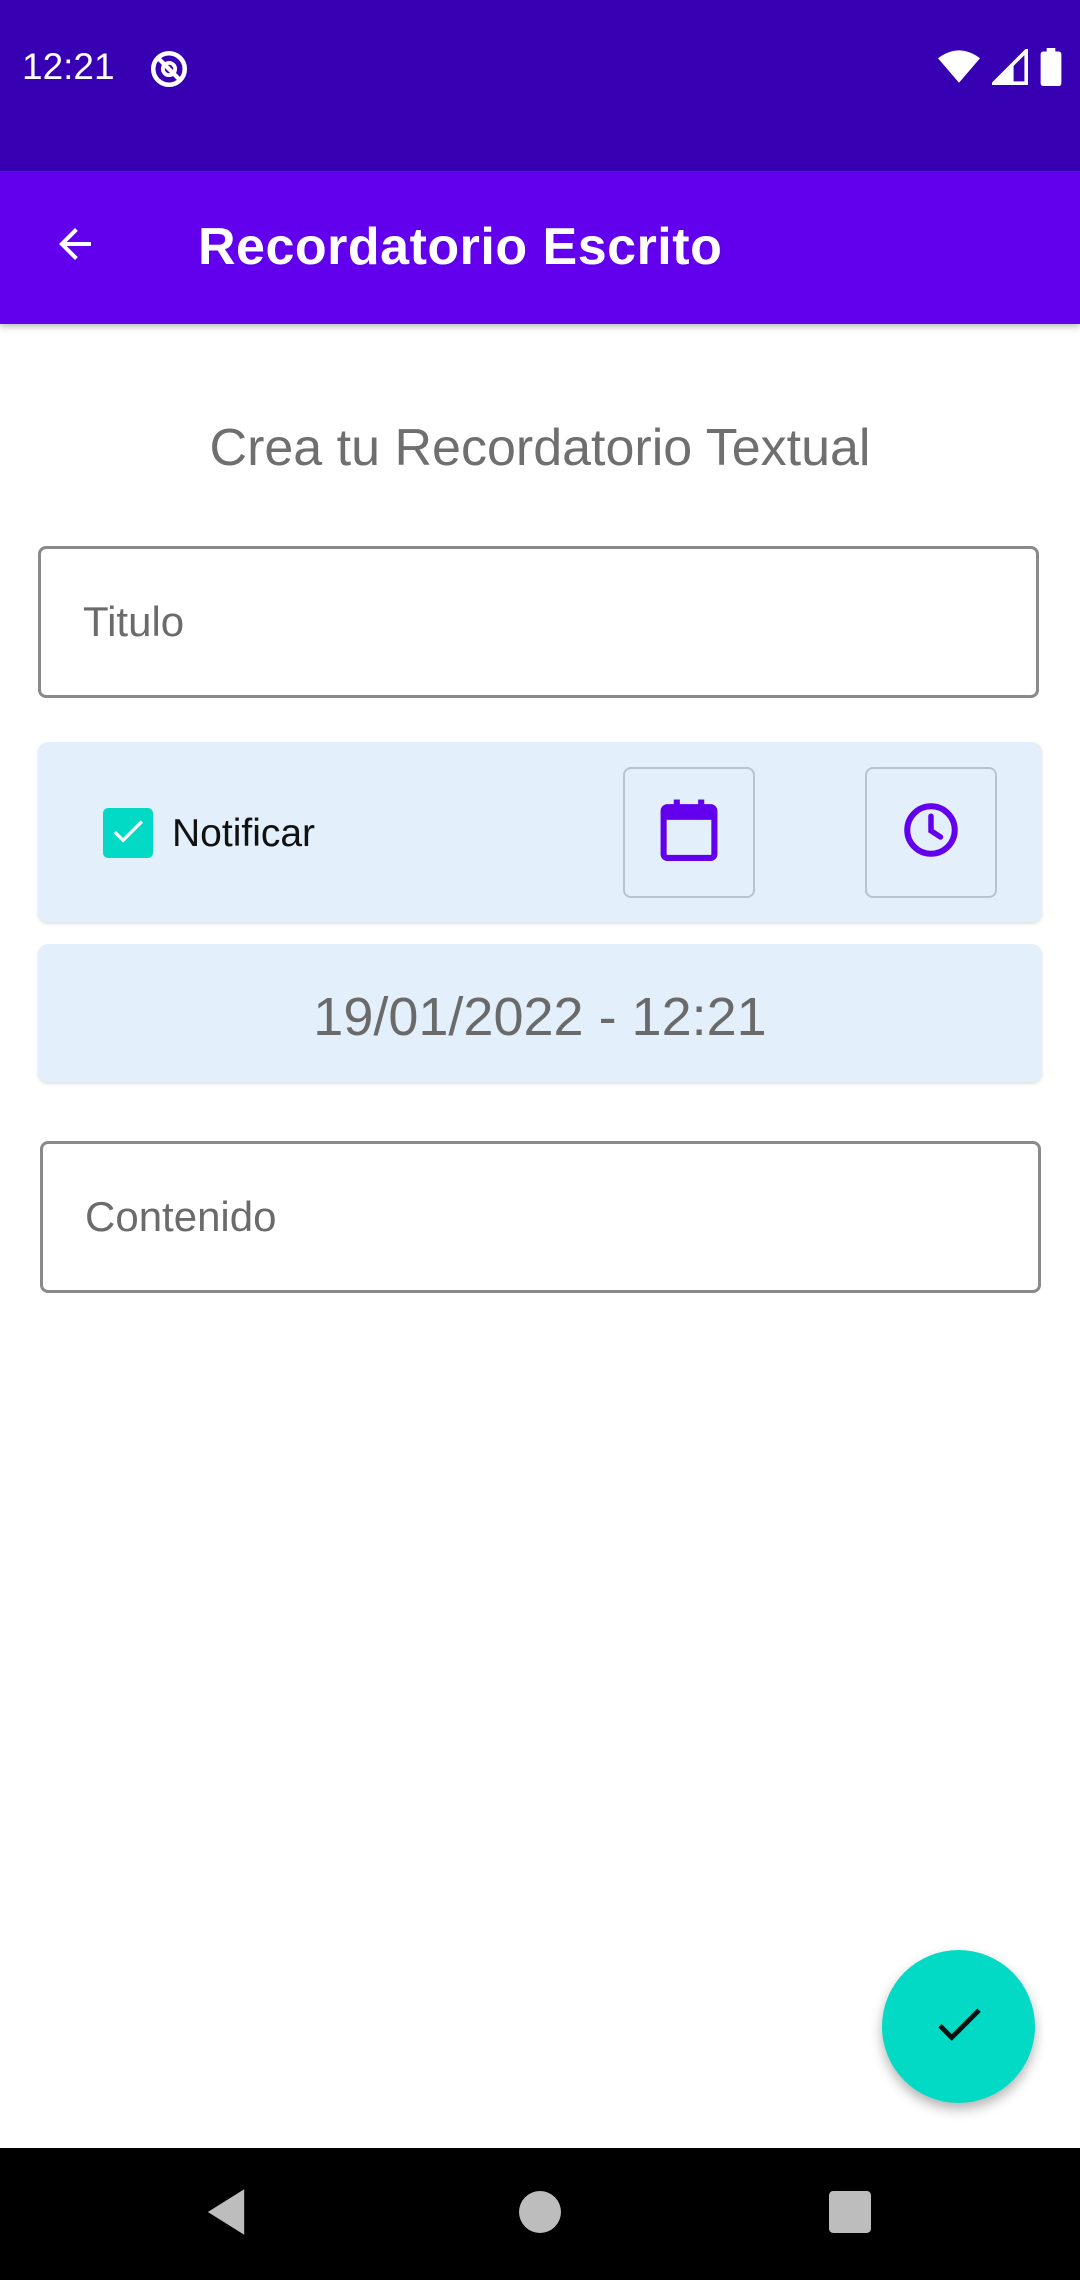 The image size is (1080, 2280). What do you see at coordinates (540, 448) in the screenshot?
I see `form-heading: Crea tu Recordatorio Textual` at bounding box center [540, 448].